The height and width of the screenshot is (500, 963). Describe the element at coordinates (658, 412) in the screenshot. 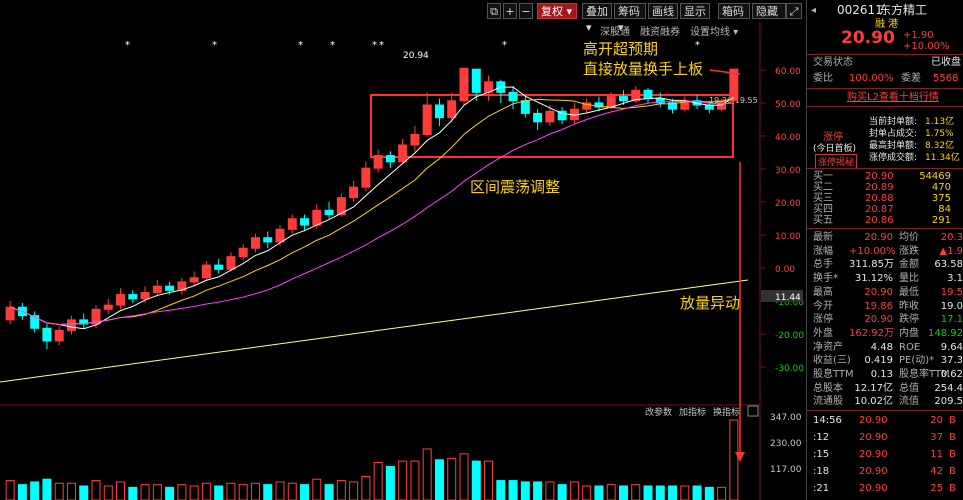

I see `volume-pane-button: 改参数` at that location.